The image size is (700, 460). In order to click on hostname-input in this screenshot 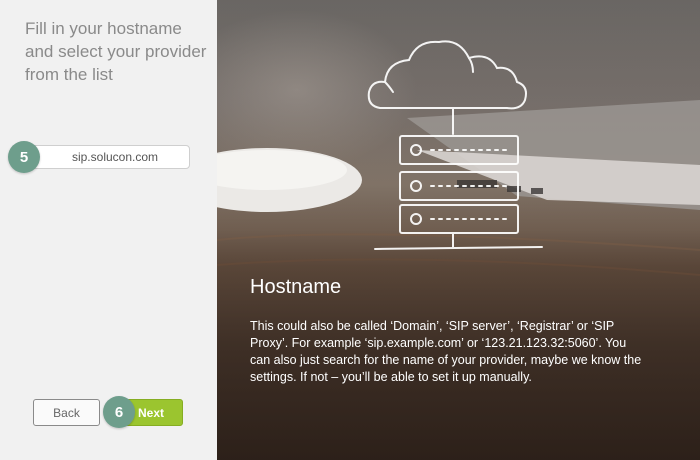, I will do `click(106, 157)`.